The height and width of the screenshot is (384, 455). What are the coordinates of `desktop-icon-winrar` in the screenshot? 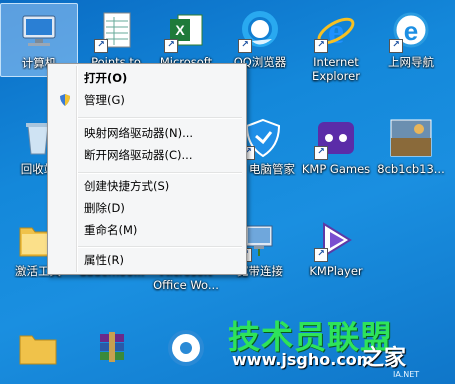 It's located at (112, 352).